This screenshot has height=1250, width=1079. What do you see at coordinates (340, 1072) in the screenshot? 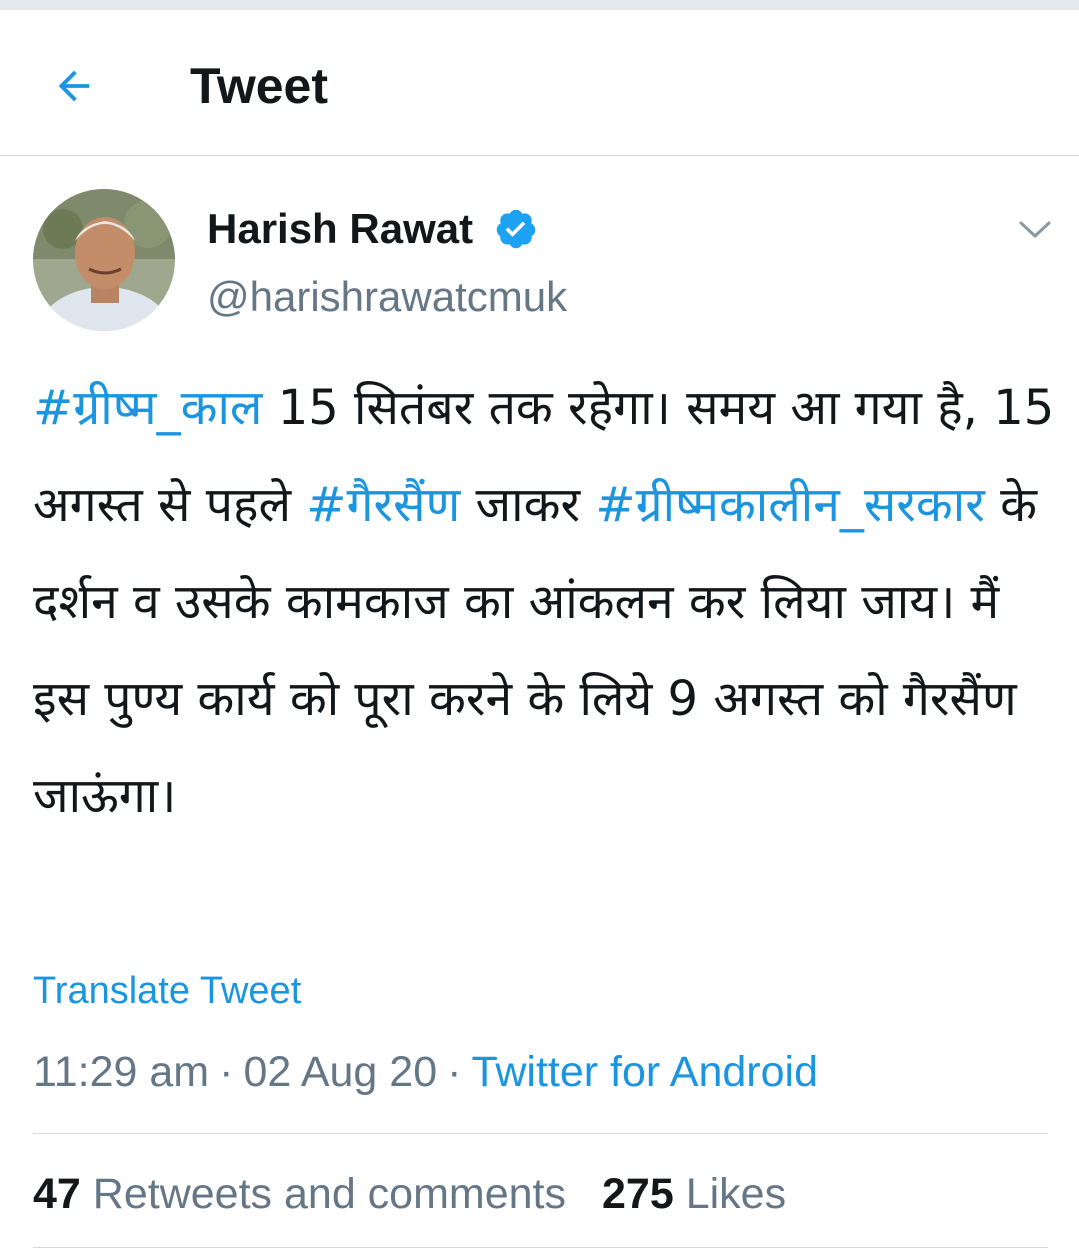
I see `tweet-date: 02 Aug 20` at bounding box center [340, 1072].